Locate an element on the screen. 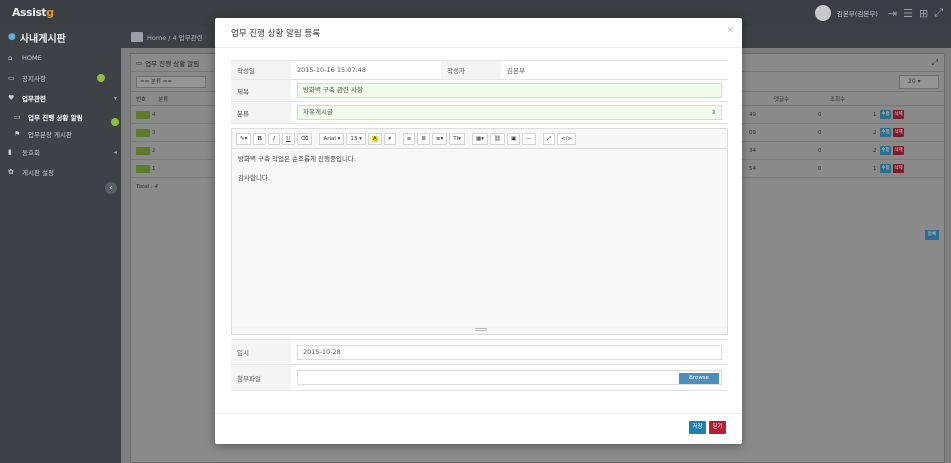 The width and height of the screenshot is (951, 463). schedule-date-input: 2015-10-28 is located at coordinates (509, 352).